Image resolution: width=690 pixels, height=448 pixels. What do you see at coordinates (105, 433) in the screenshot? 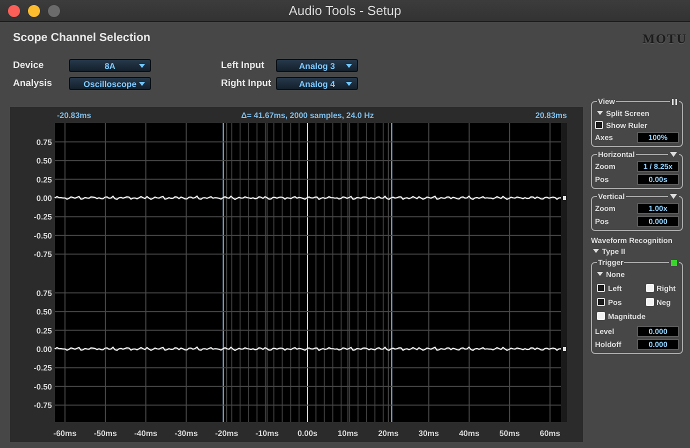
I see `x-axis-label: -50ms` at bounding box center [105, 433].